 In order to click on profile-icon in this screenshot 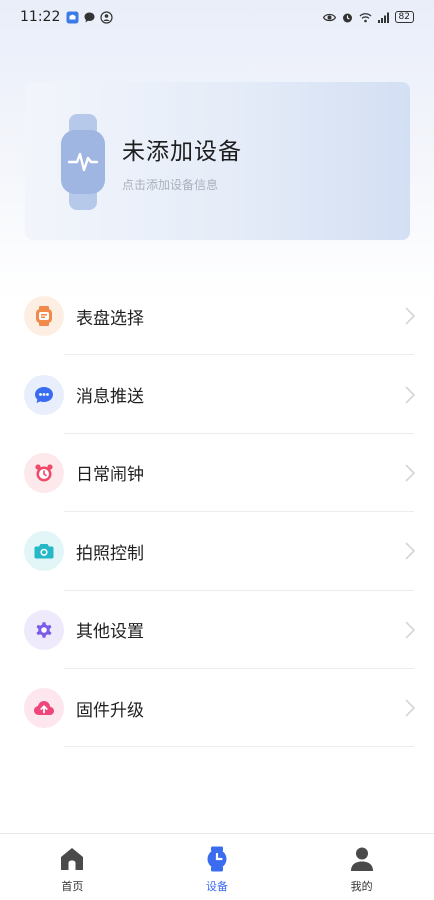, I will do `click(361, 859)`.